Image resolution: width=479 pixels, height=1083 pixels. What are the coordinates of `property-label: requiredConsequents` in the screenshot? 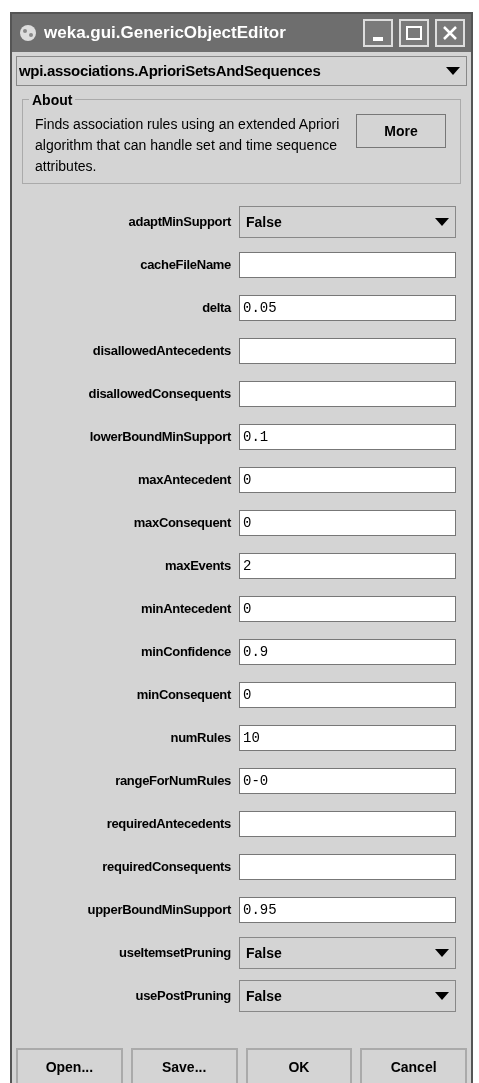 It's located at (166, 867).